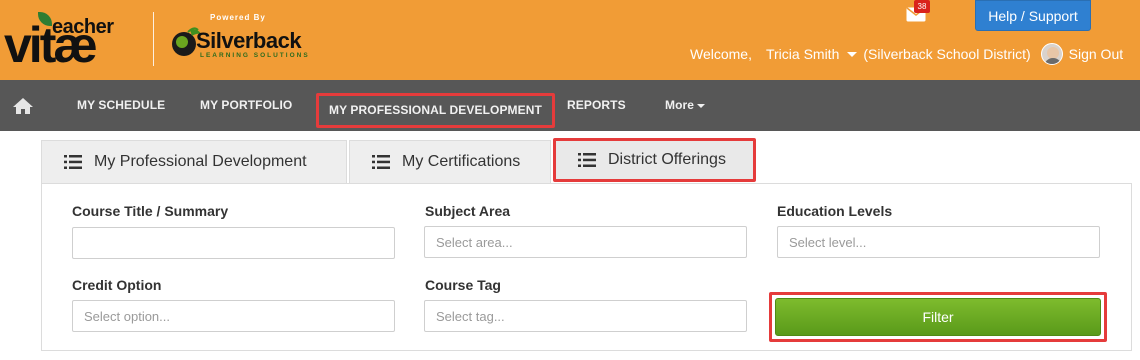 This screenshot has height=360, width=1140. What do you see at coordinates (238, 17) in the screenshot?
I see `powered-by-text: Powered By` at bounding box center [238, 17].